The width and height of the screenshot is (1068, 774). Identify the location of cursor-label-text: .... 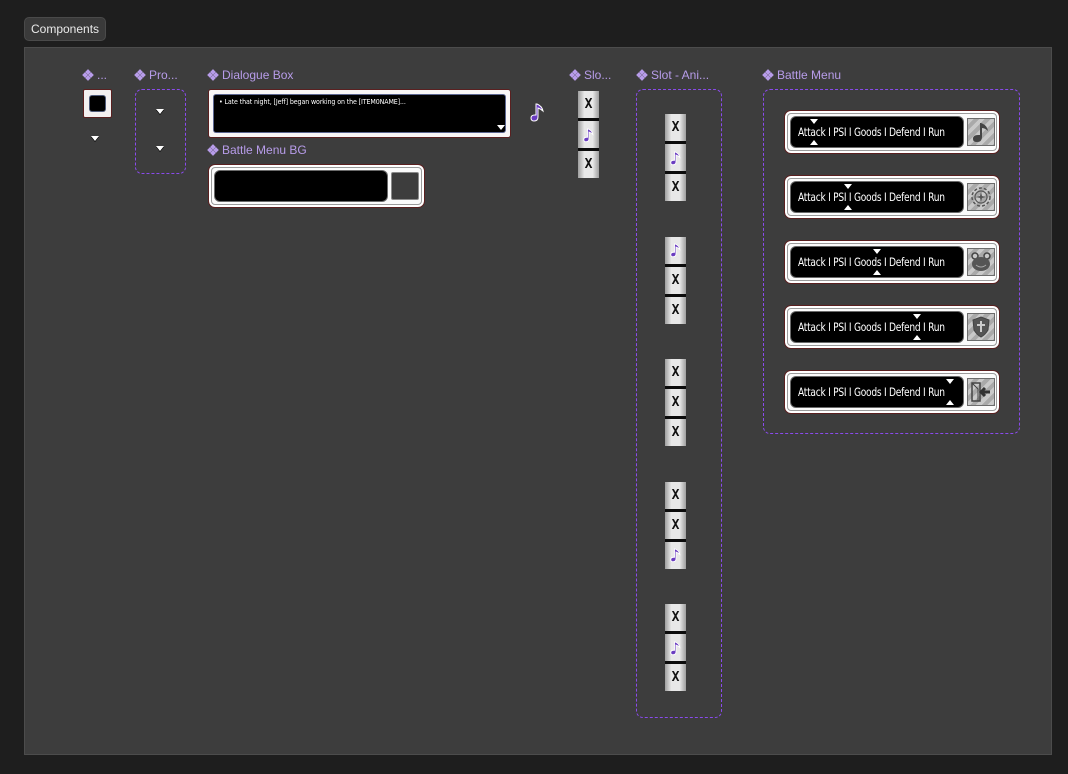
(102, 75).